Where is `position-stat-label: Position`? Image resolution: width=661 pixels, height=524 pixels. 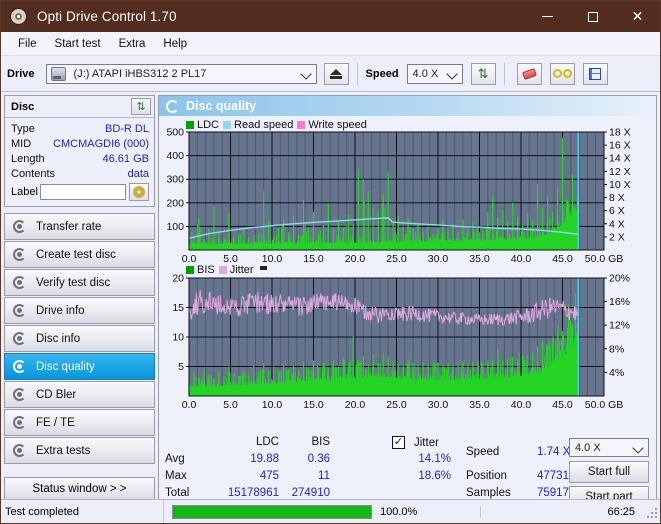 position-stat-label: Position is located at coordinates (486, 476).